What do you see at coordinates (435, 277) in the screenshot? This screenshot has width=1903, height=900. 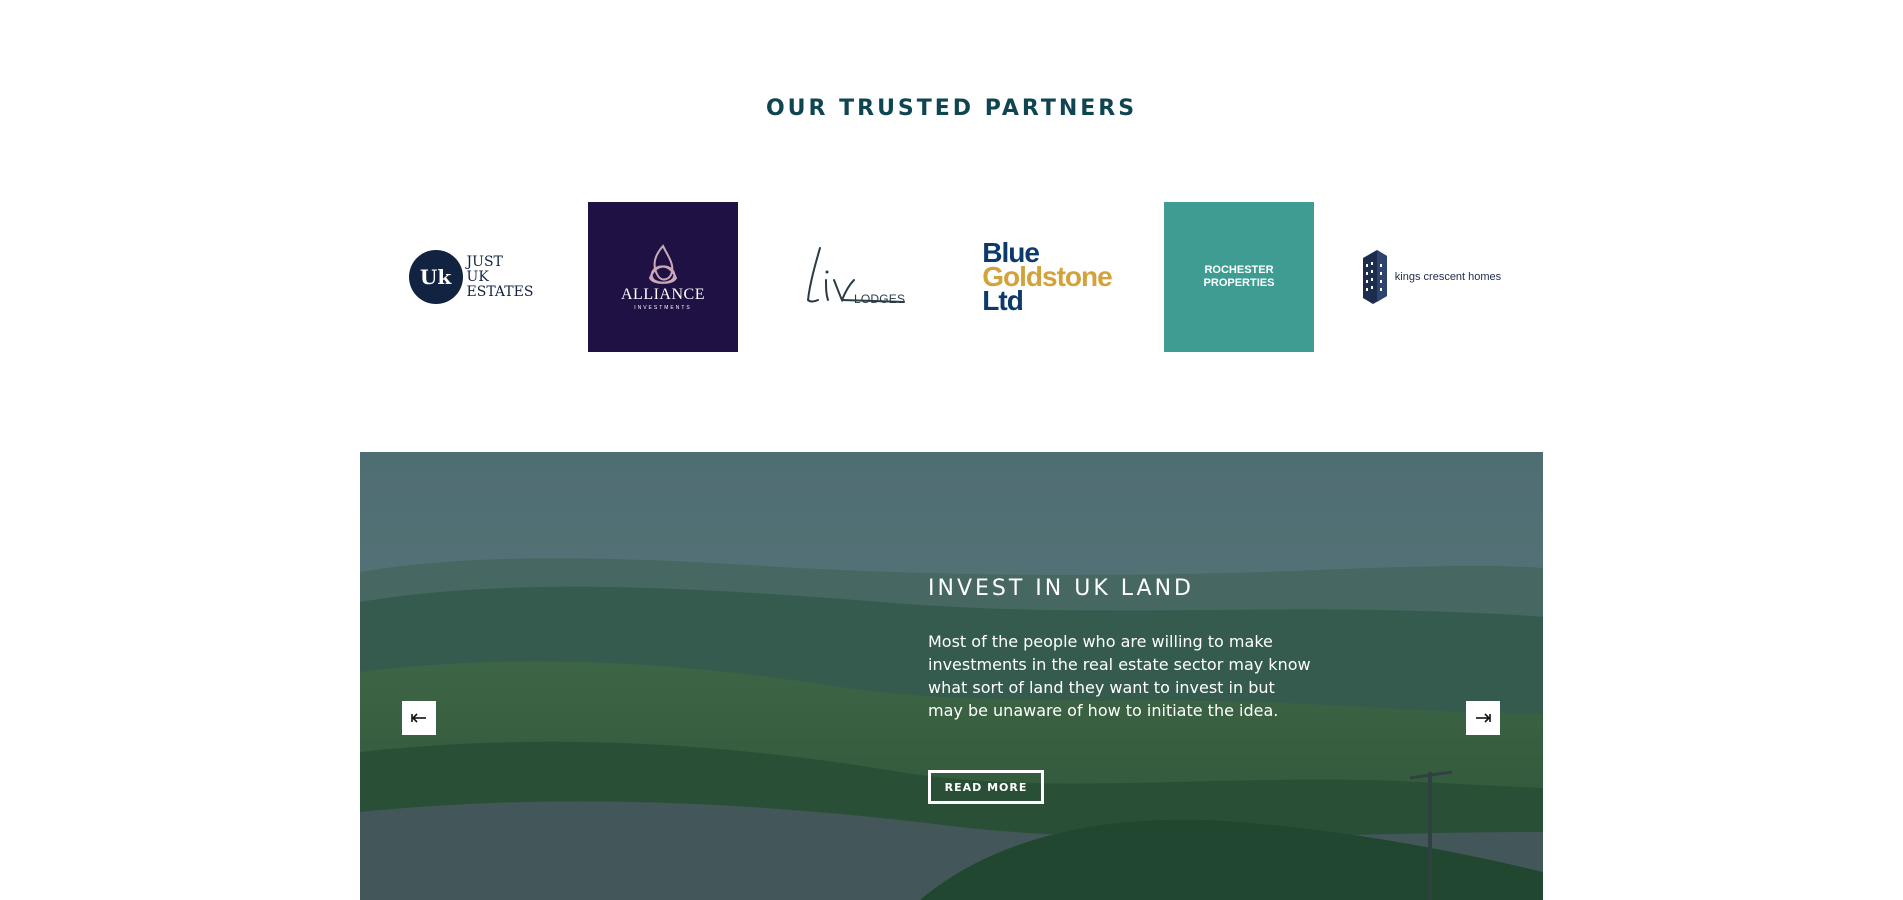 I see `just-uk-estates-mark: Uk` at bounding box center [435, 277].